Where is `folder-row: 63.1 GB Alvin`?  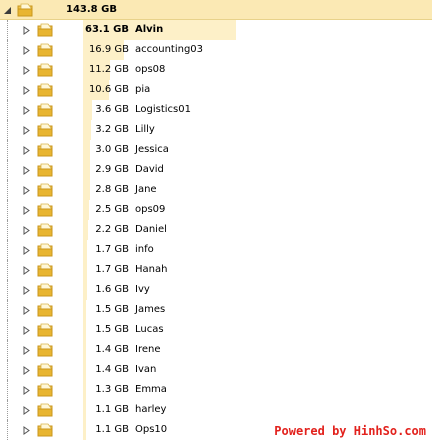
folder-row: 63.1 GB Alvin is located at coordinates (216, 30).